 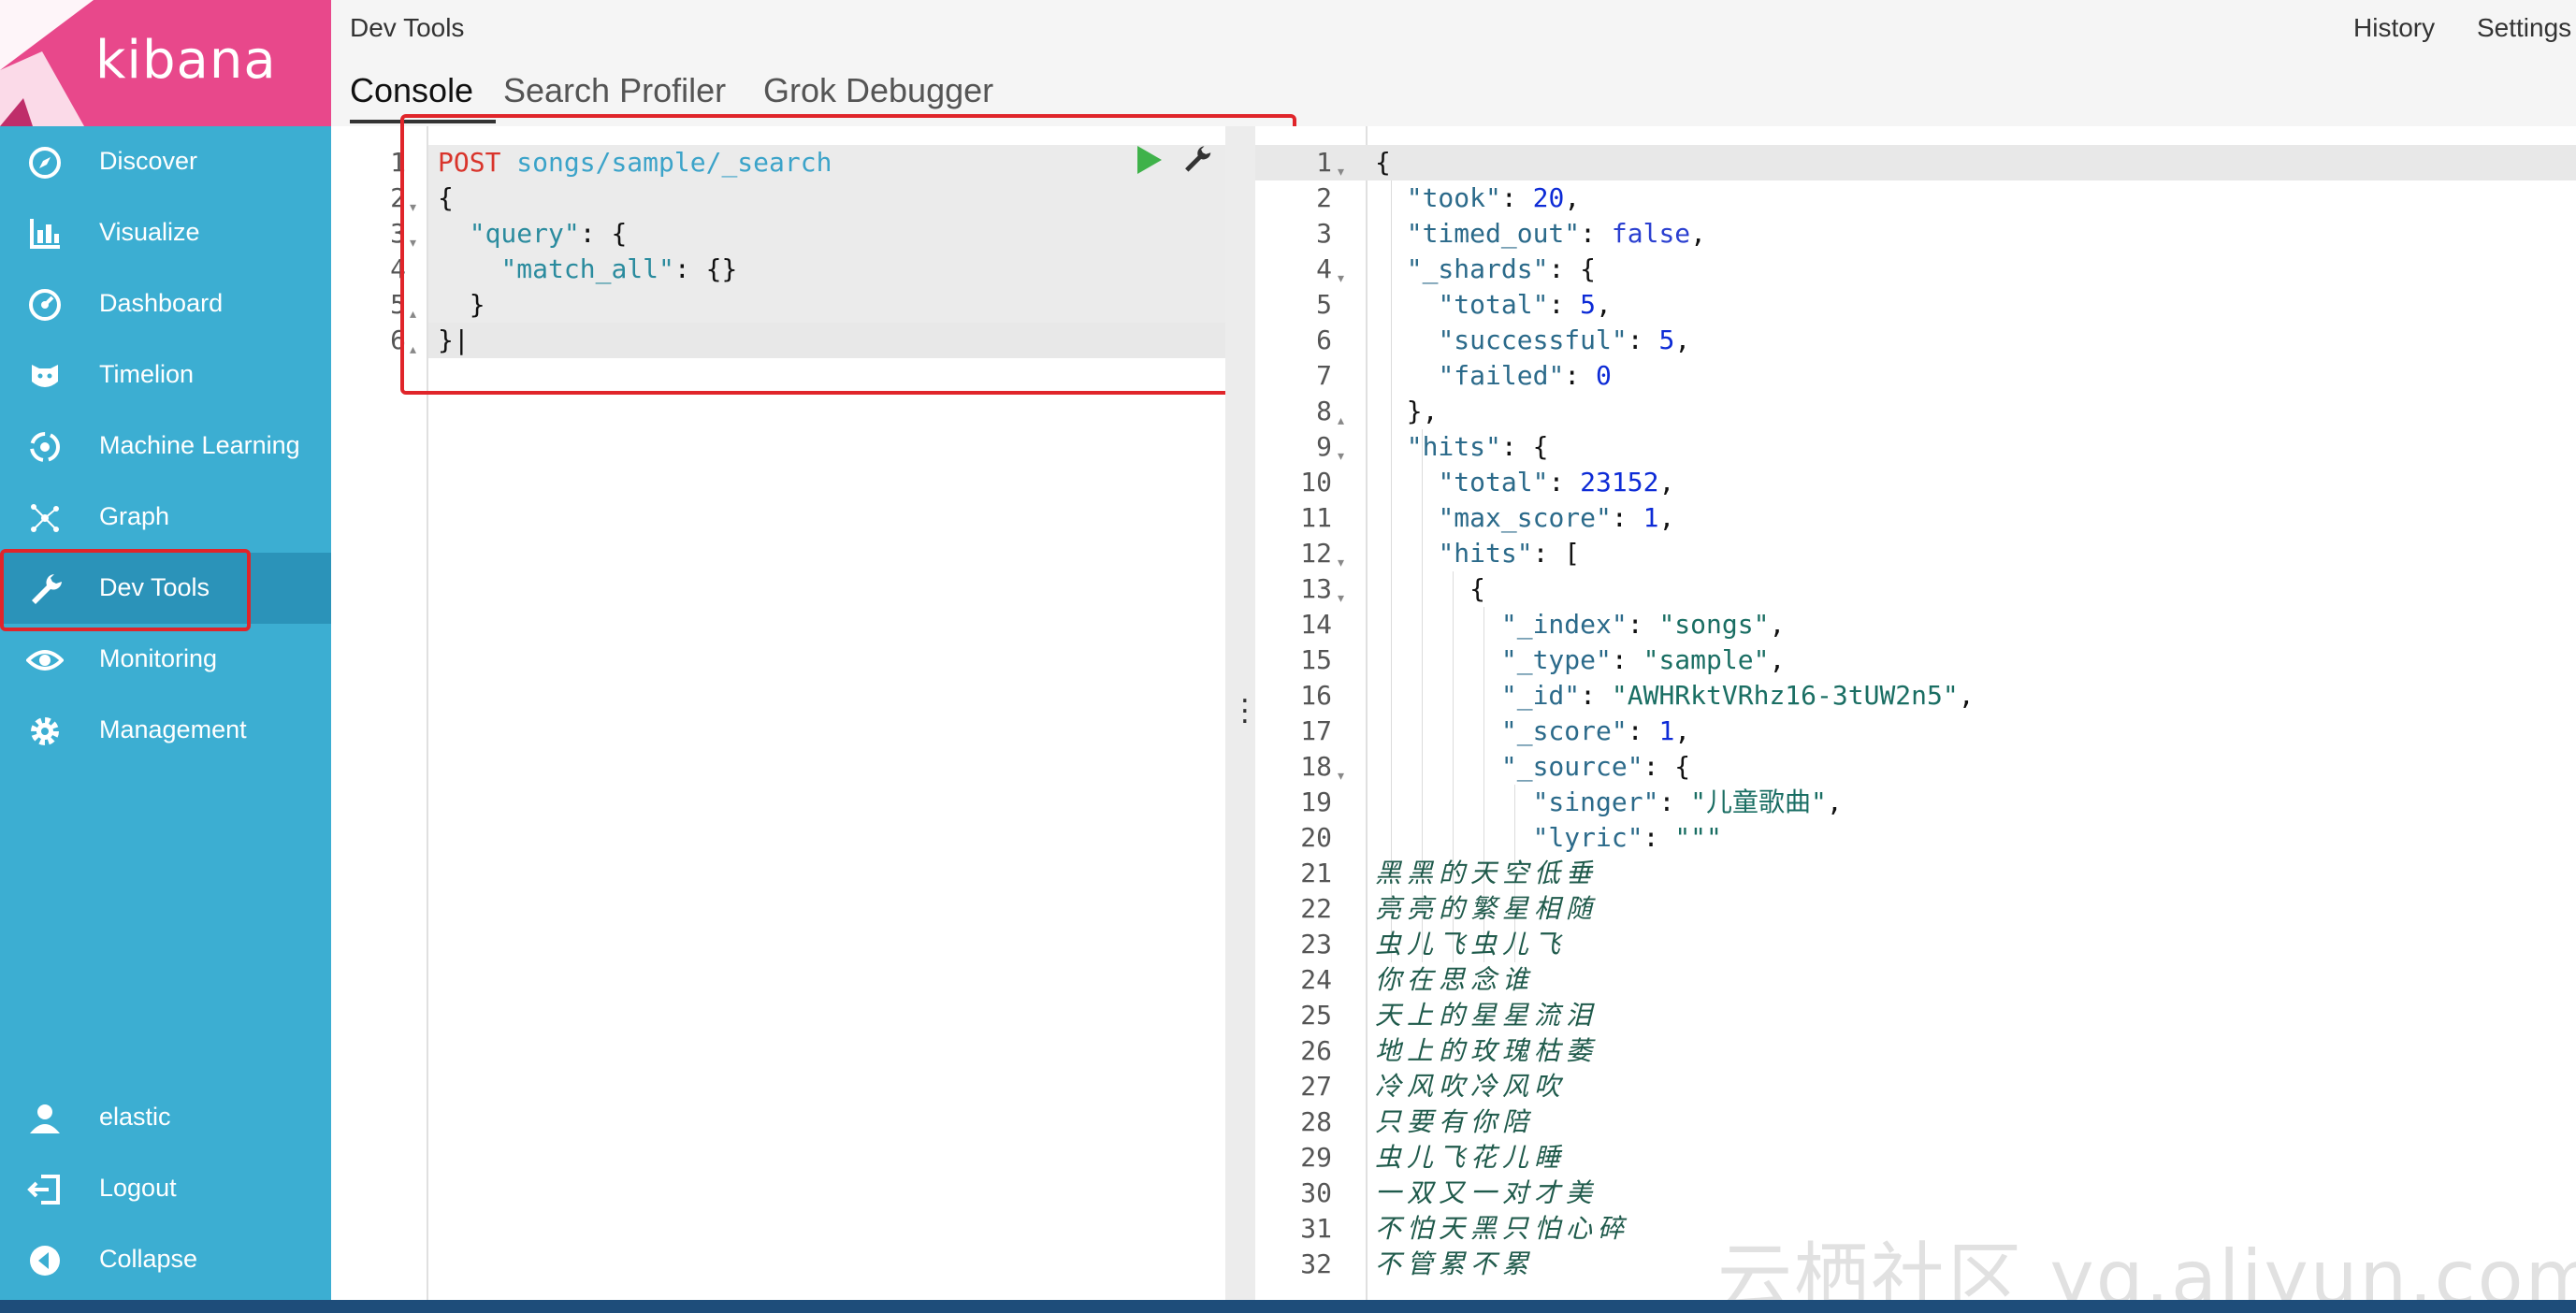 What do you see at coordinates (1915, 234) in the screenshot?
I see `response-line: 3 "timed_out": false,` at bounding box center [1915, 234].